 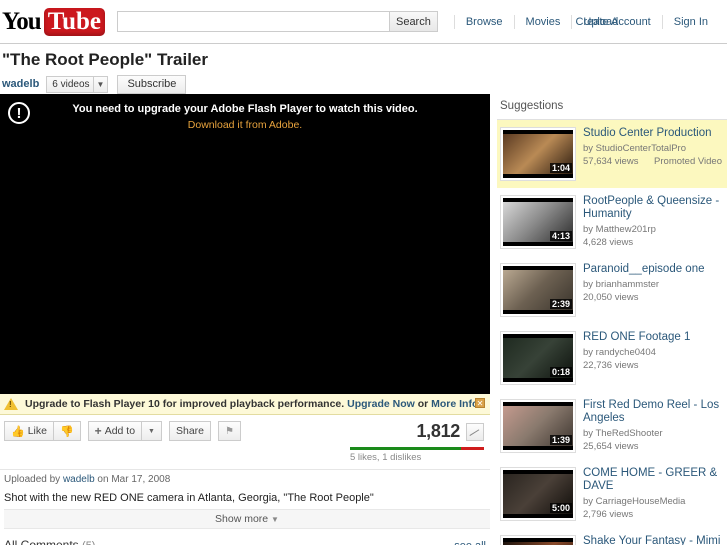 I want to click on suggestion-title-link: Studio Center Production, so click(x=653, y=133).